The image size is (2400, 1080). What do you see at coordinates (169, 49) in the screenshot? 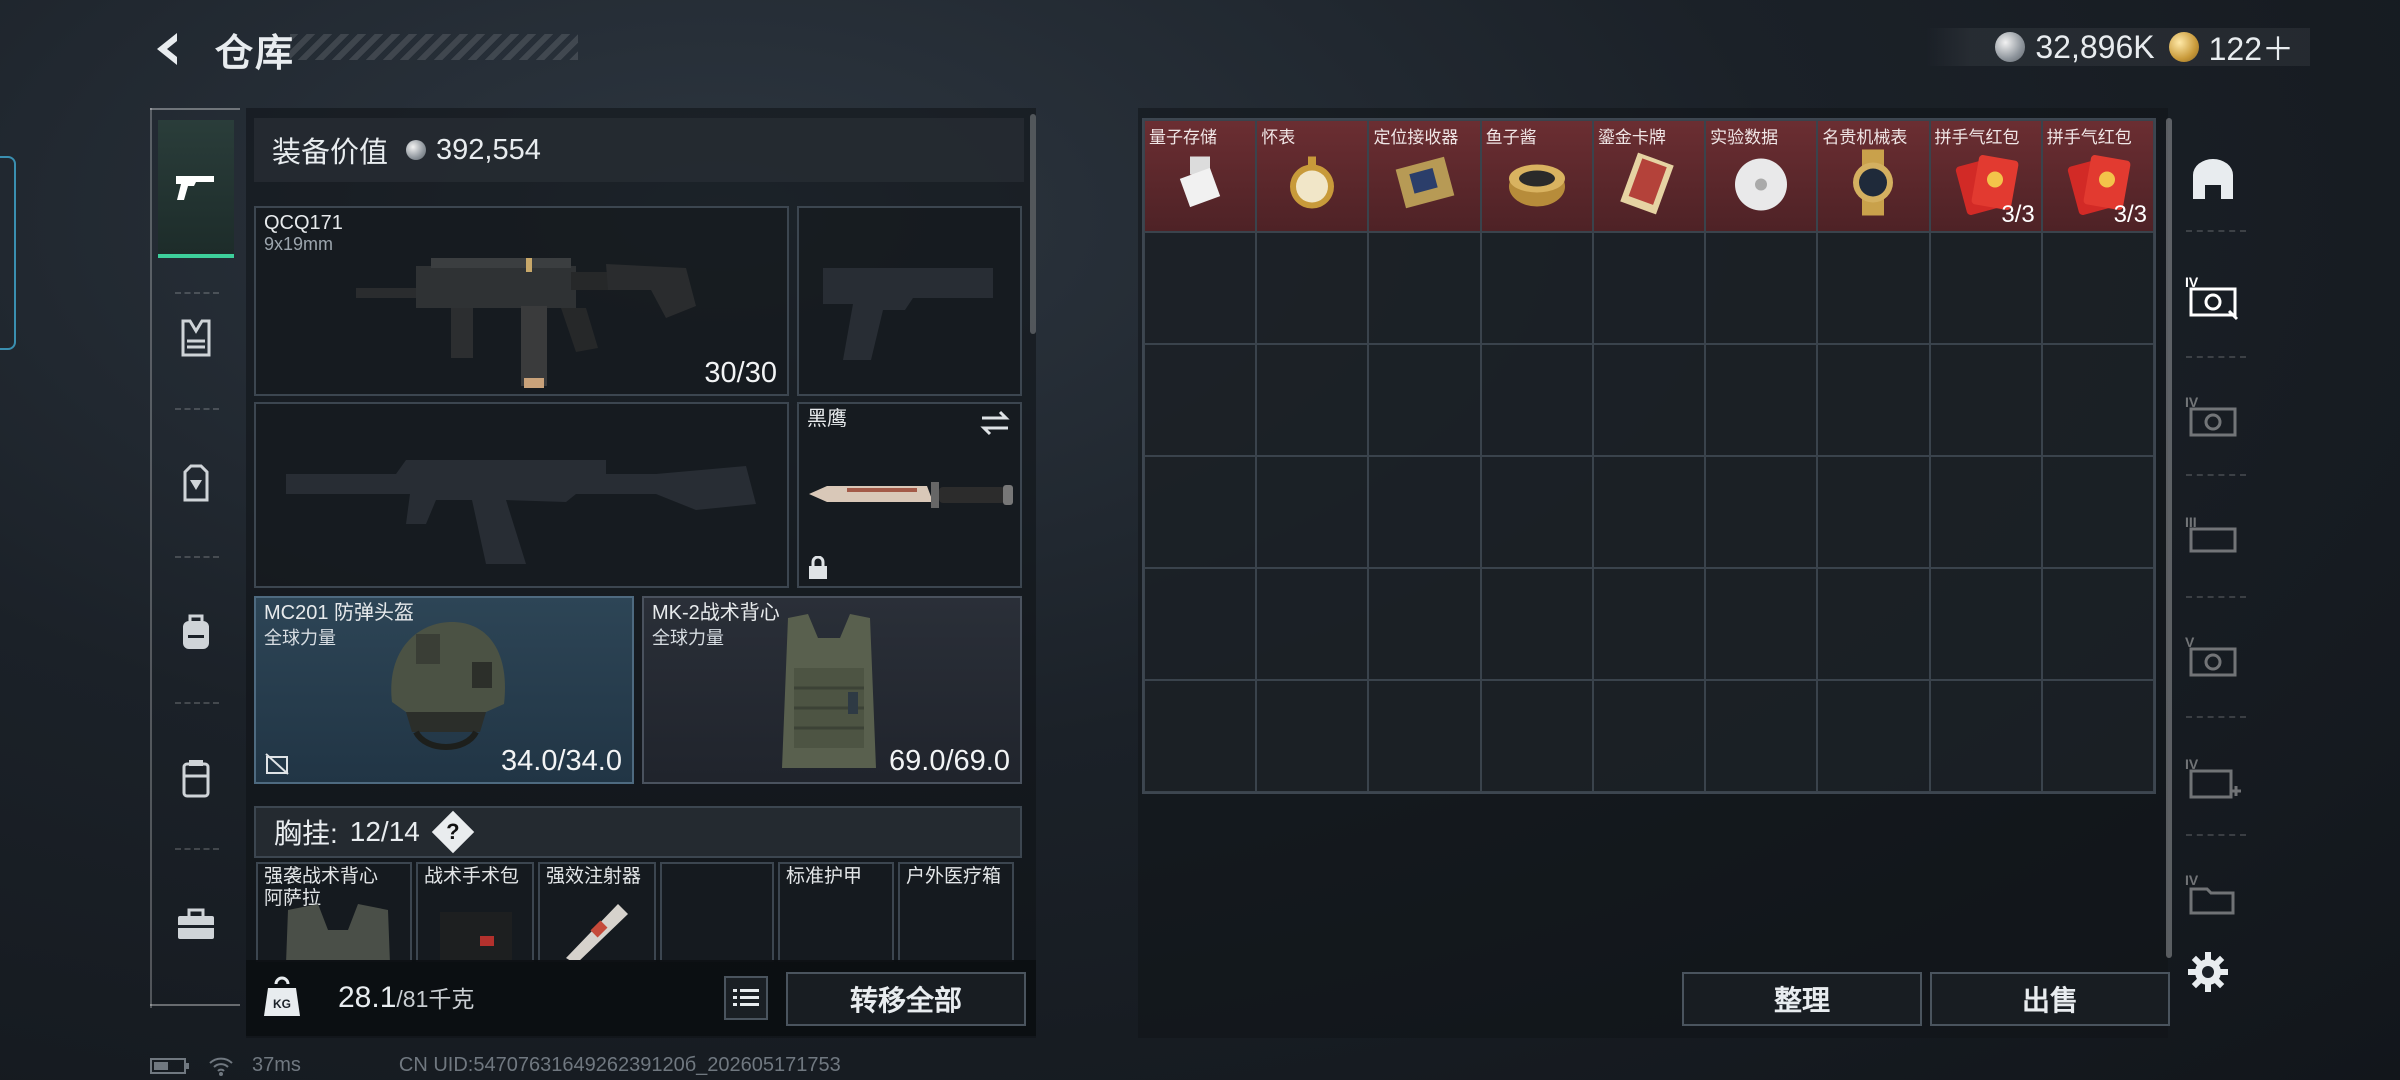
I see `back-button` at bounding box center [169, 49].